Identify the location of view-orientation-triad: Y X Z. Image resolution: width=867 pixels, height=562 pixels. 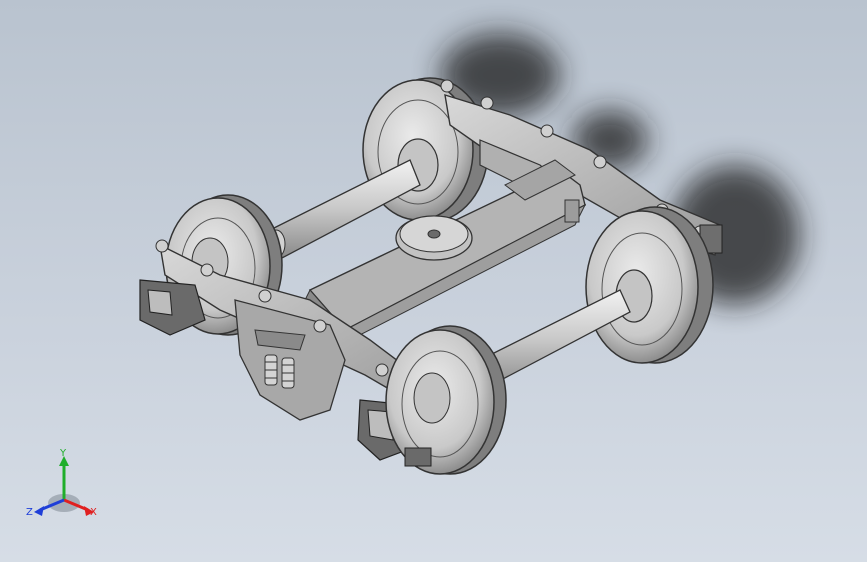
(67, 488).